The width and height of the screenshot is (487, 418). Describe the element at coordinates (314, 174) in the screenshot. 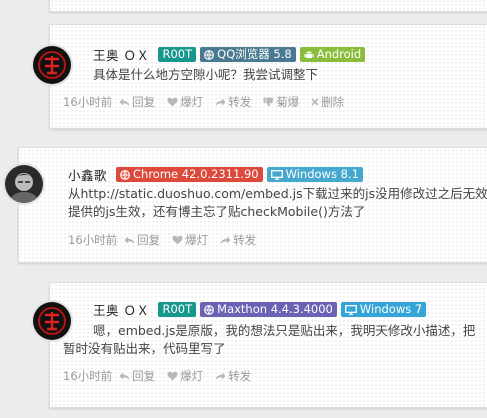

I see `os-badge: Windows 8.1` at that location.